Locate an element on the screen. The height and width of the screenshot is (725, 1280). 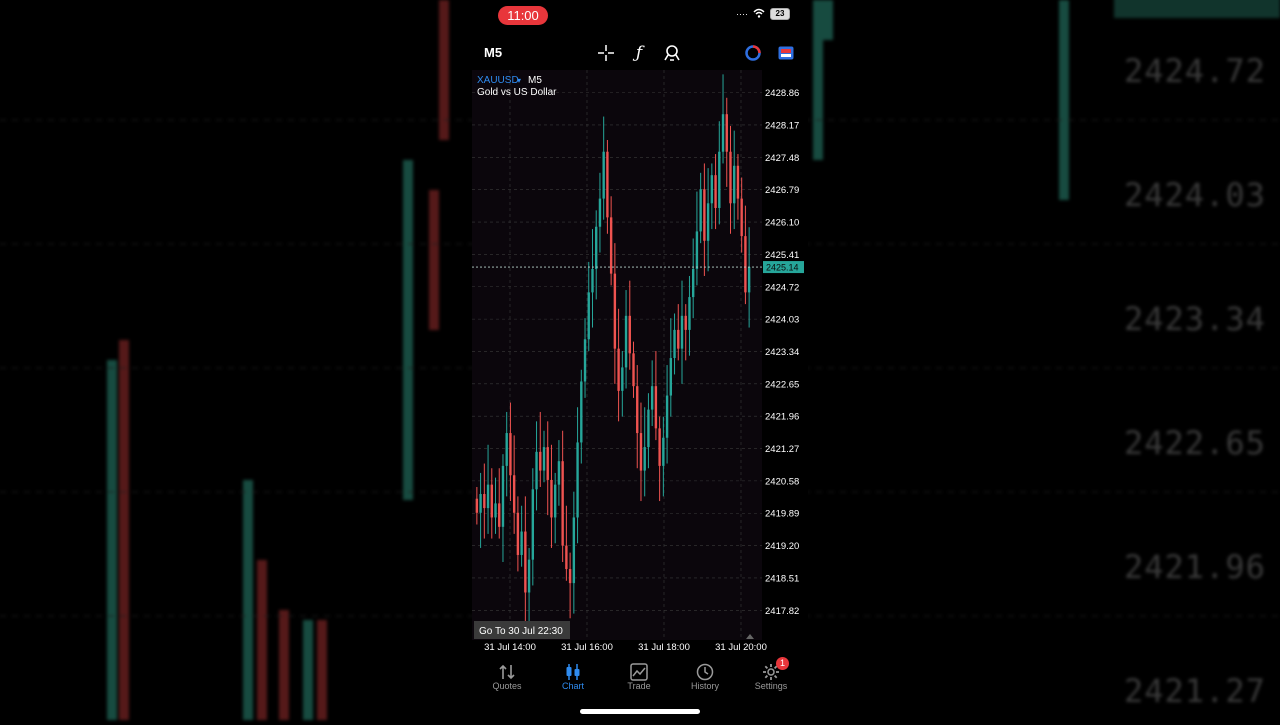
background-price-label: 2424.72 is located at coordinates (1195, 71).